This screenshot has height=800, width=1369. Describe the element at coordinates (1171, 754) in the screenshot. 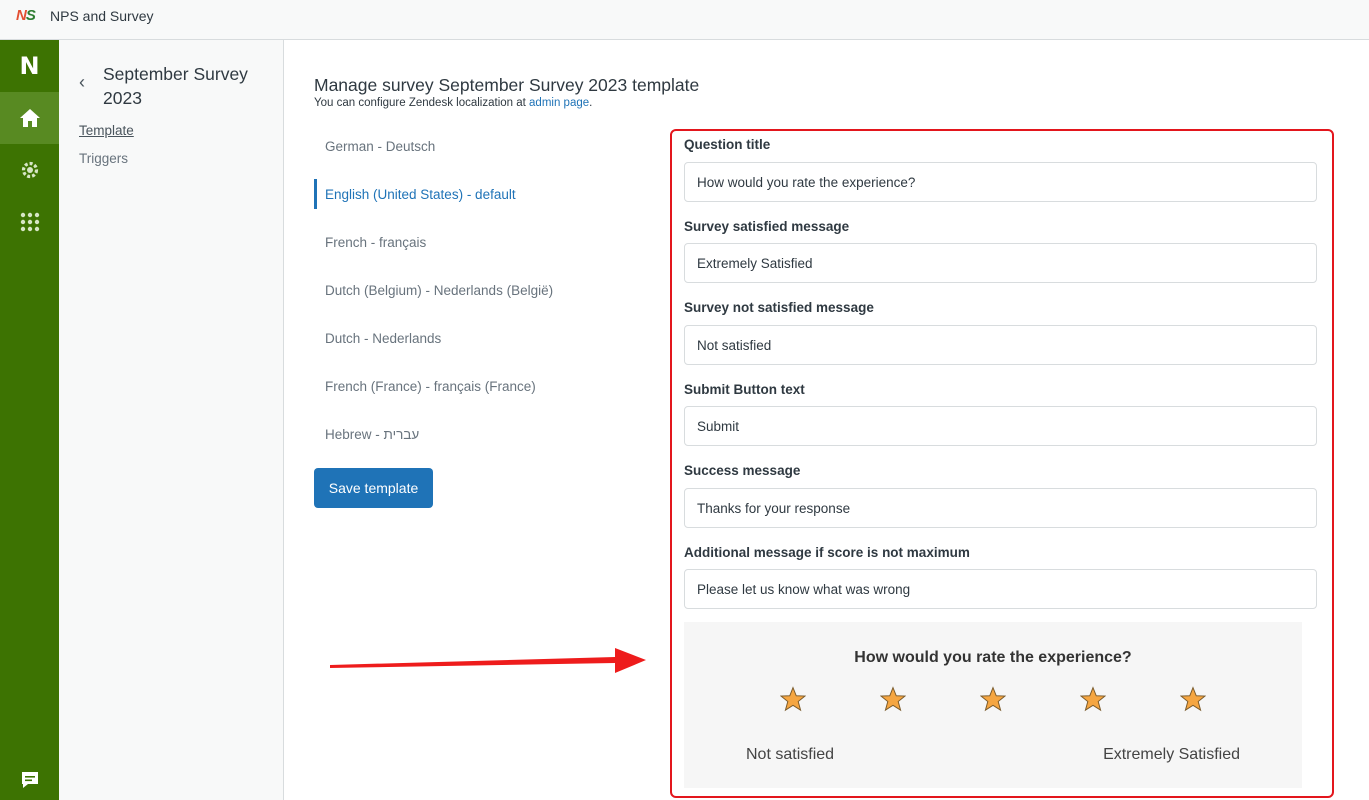

I see `preview-high-label: Extremely Satisfied` at that location.